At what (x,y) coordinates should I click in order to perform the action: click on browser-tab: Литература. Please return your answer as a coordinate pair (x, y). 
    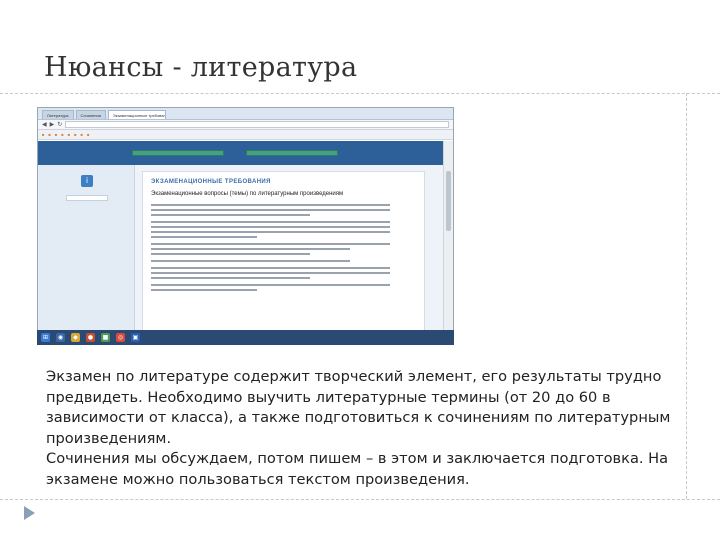
    Looking at the image, I should click on (58, 114).